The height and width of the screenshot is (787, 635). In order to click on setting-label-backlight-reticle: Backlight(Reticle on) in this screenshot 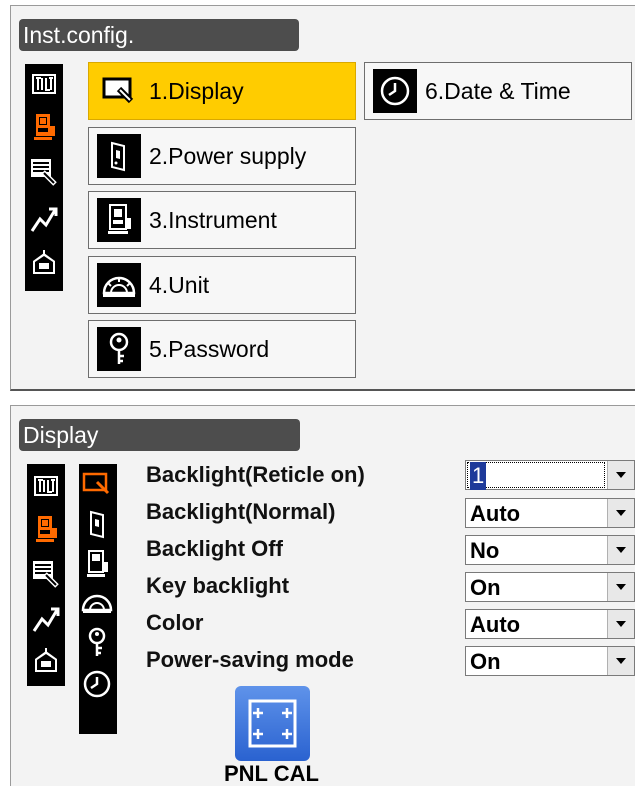, I will do `click(255, 474)`.